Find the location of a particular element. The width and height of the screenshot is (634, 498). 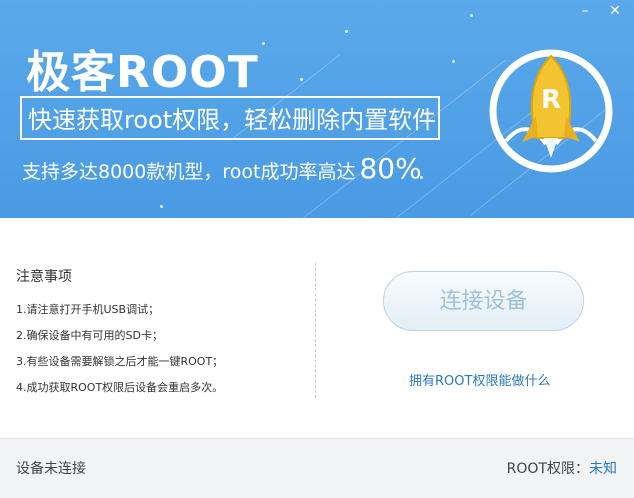

note-item: 2.确保设备中有可用的SD卡； is located at coordinates (89, 335).